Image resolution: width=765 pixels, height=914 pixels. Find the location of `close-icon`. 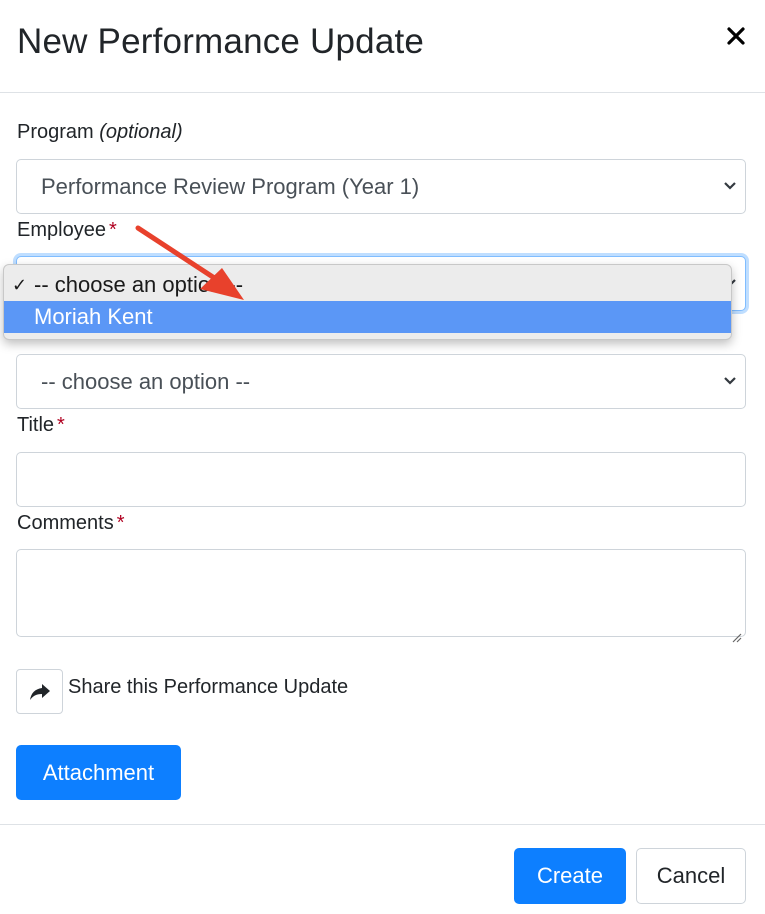

close-icon is located at coordinates (736, 36).